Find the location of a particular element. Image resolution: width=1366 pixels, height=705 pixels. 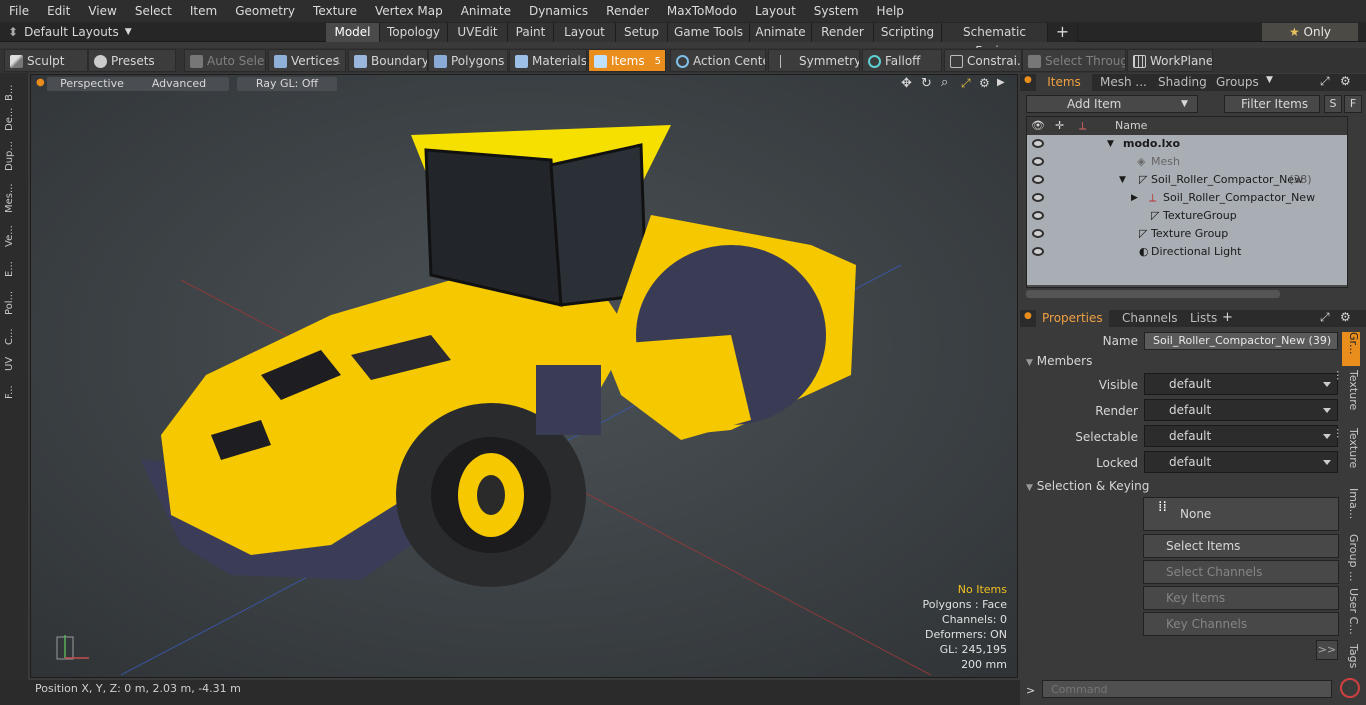

advanced-button: Advanced is located at coordinates (179, 84).